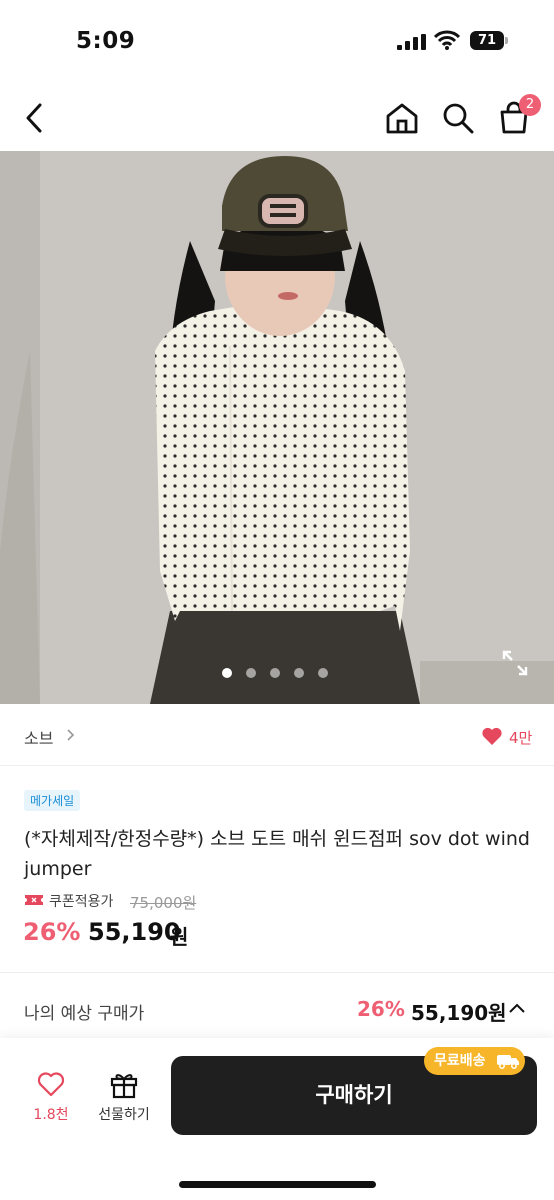  What do you see at coordinates (492, 736) in the screenshot?
I see `heart-icon` at bounding box center [492, 736].